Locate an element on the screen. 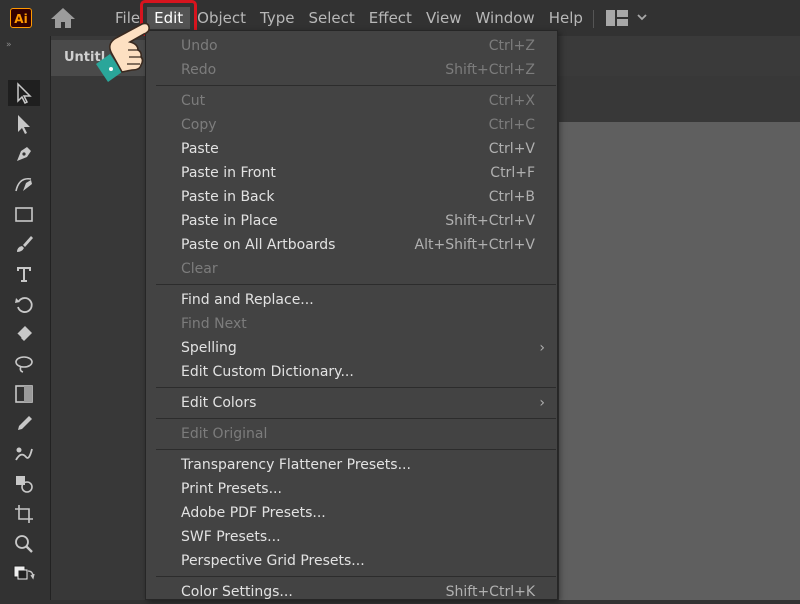 Image resolution: width=800 pixels, height=604 pixels. paintbrush-tool-icon is located at coordinates (24, 244).